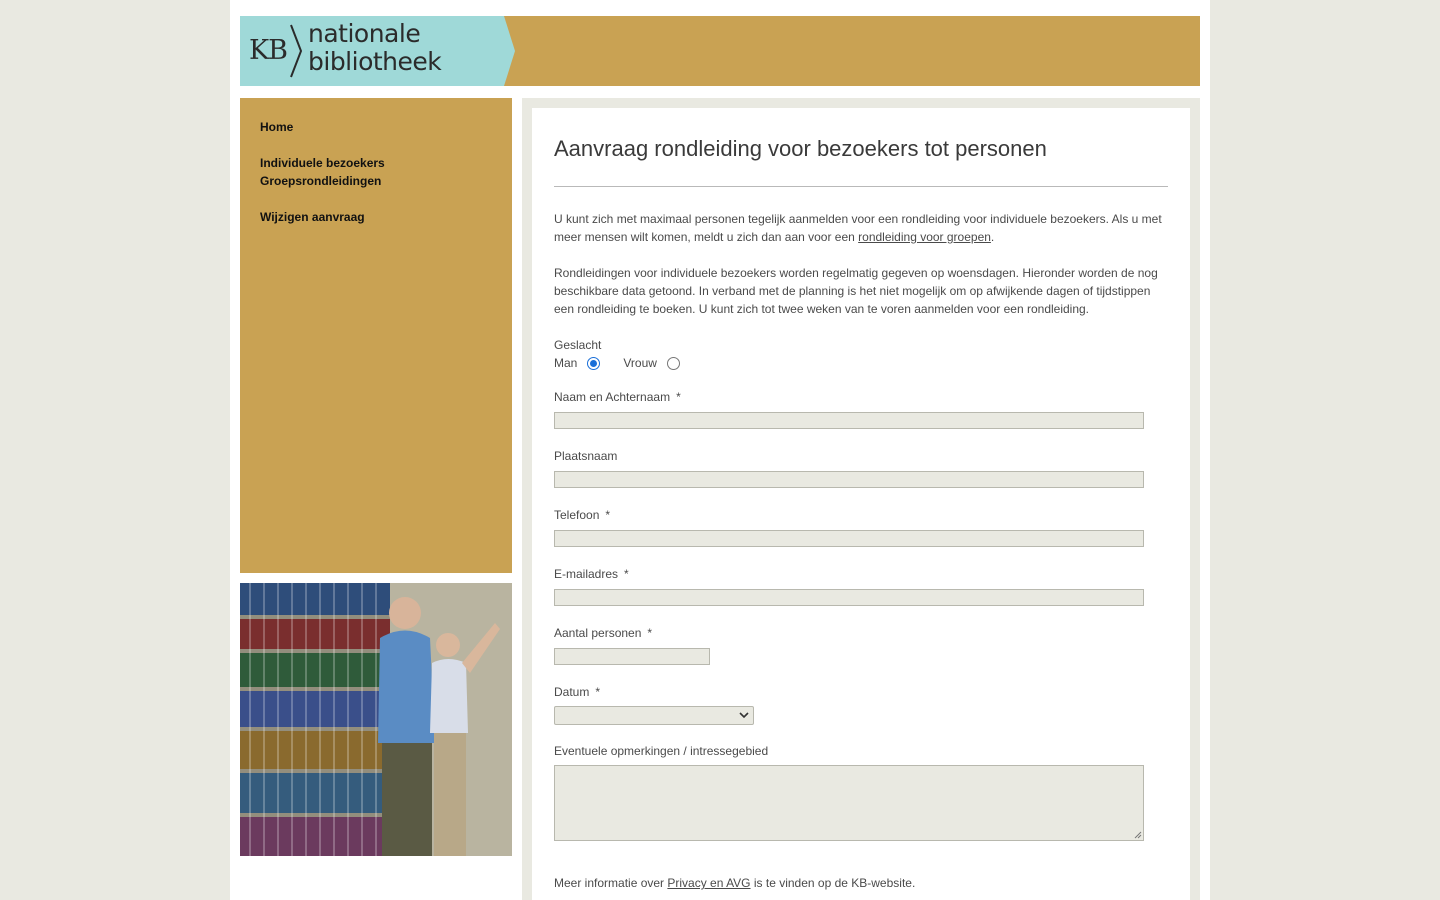  Describe the element at coordinates (380, 181) in the screenshot. I see `nav-item-groepsrondleidingen: Groepsrondleidingen` at that location.